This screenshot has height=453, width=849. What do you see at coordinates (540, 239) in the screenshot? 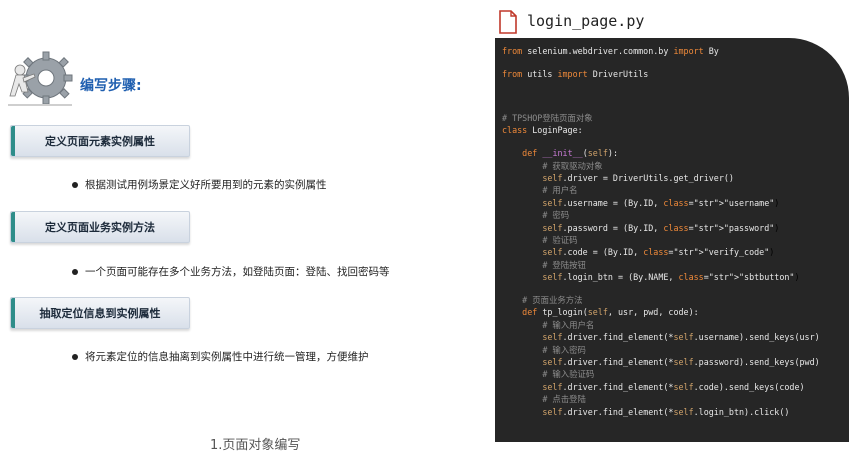
I see `code-line: # 验证码` at bounding box center [540, 239].